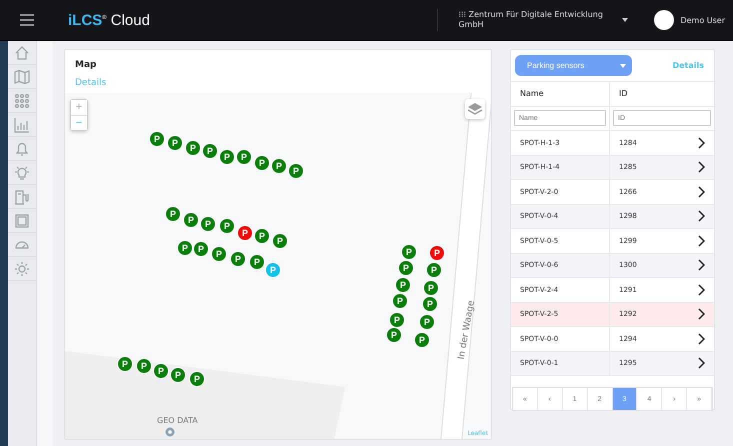 The height and width of the screenshot is (446, 733). I want to click on organization-selector: ⁝⁝⁝ Zentrum Für Digitale Entwicklung GmbH, so click(533, 20).